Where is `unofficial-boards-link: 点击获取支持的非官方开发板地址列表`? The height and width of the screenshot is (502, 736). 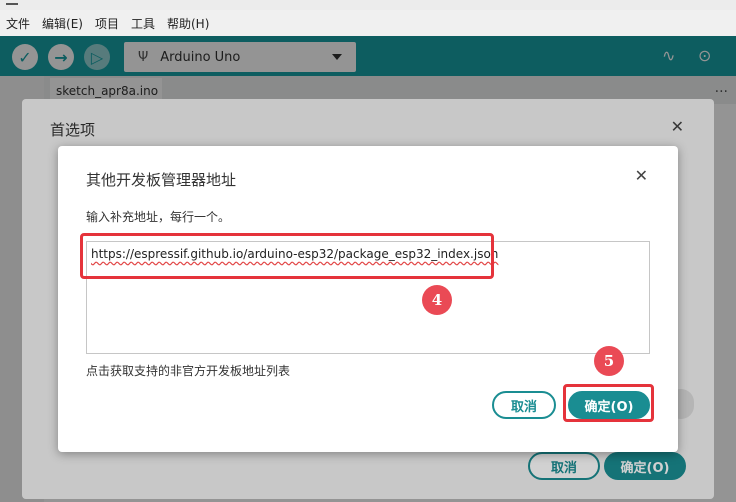 unofficial-boards-link: 点击获取支持的非官方开发板地址列表 is located at coordinates (188, 370).